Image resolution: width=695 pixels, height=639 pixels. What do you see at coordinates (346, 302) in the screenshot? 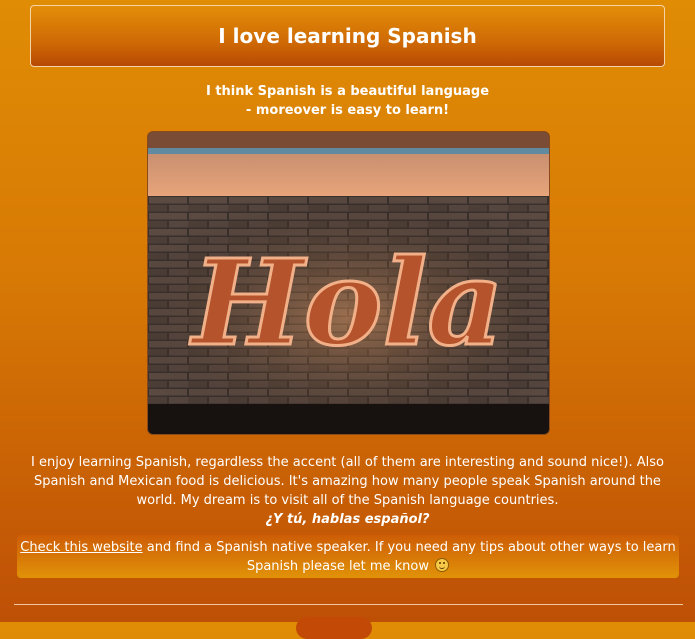
I see `hola-sign-text: Hola` at bounding box center [346, 302].